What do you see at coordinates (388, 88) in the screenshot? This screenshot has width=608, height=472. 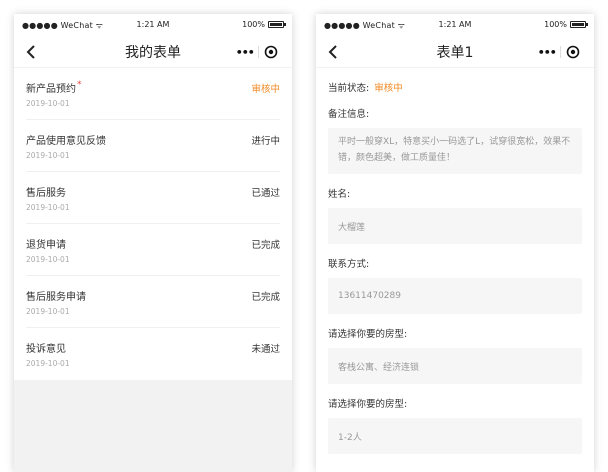 I see `status-value: 审核中` at bounding box center [388, 88].